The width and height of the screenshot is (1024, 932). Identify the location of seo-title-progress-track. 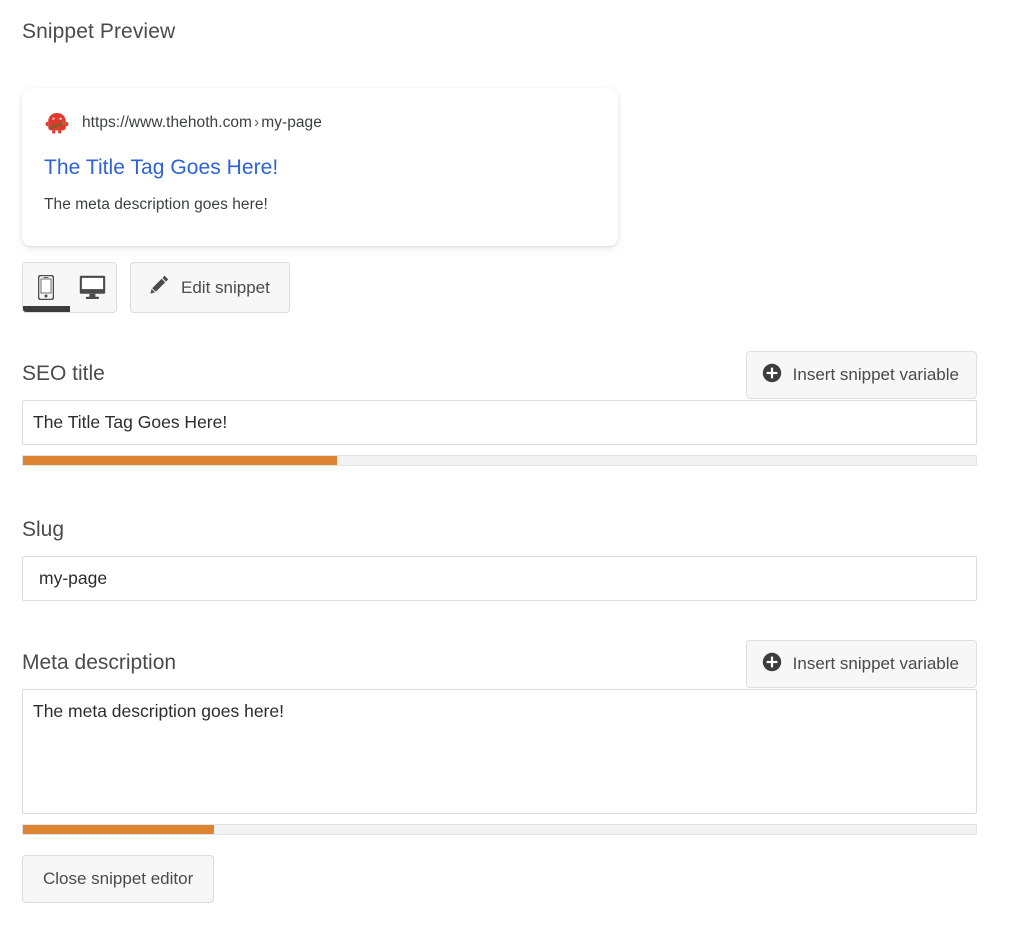
(499, 460).